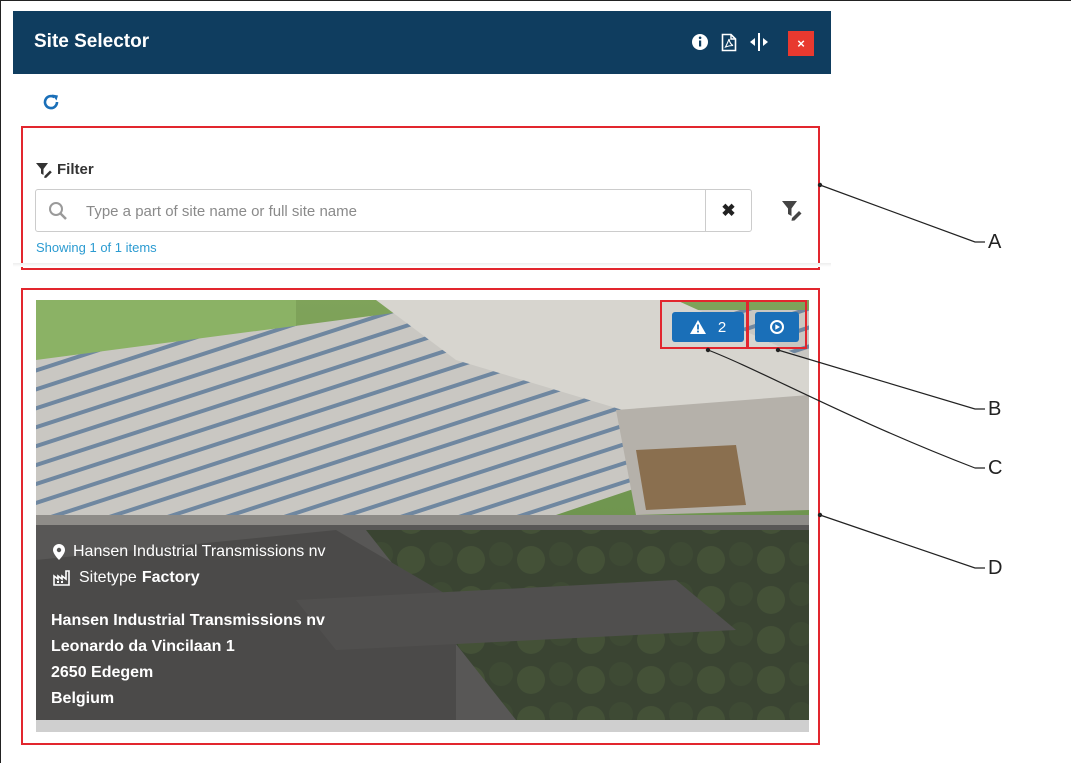 The width and height of the screenshot is (1071, 763). Describe the element at coordinates (199, 551) in the screenshot. I see `site-location-name: Hansen Industrial Transmissions nv` at that location.